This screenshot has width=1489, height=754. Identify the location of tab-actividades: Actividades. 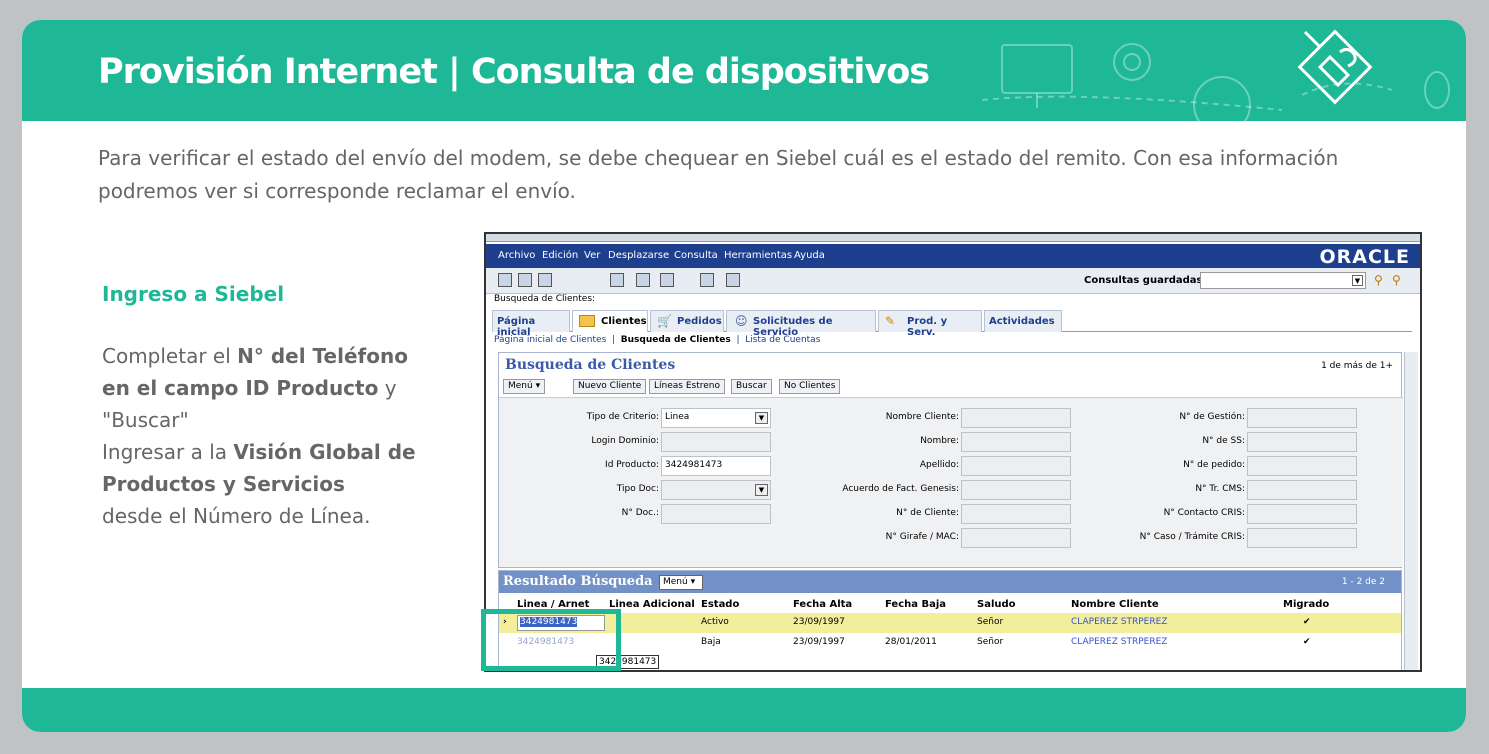
(1023, 321).